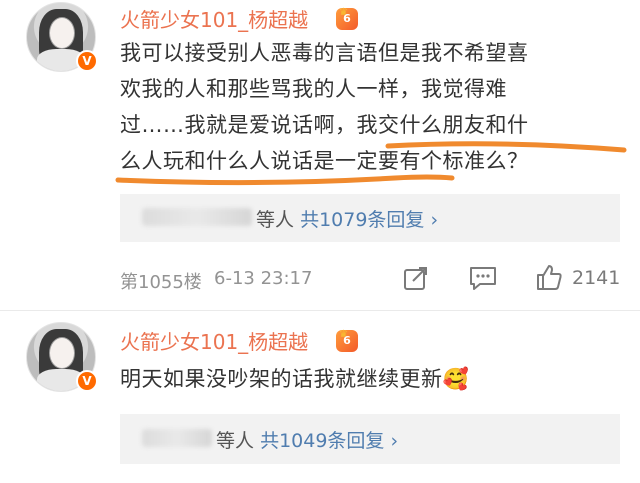  What do you see at coordinates (596, 278) in the screenshot?
I see `like-count: 2141` at bounding box center [596, 278].